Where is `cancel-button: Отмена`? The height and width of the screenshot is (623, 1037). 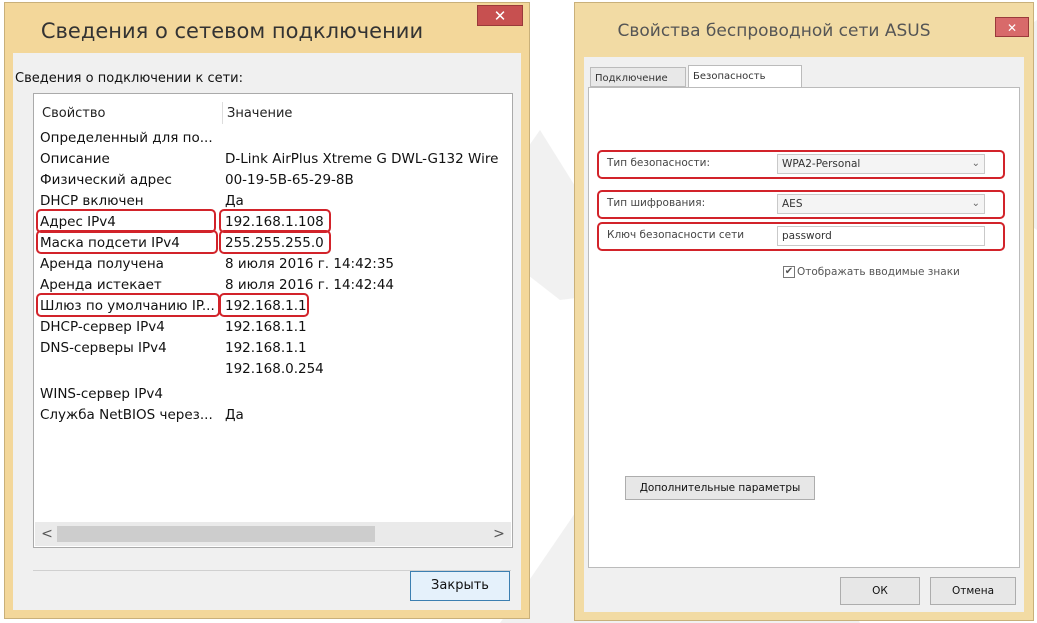
cancel-button: Отмена is located at coordinates (973, 591).